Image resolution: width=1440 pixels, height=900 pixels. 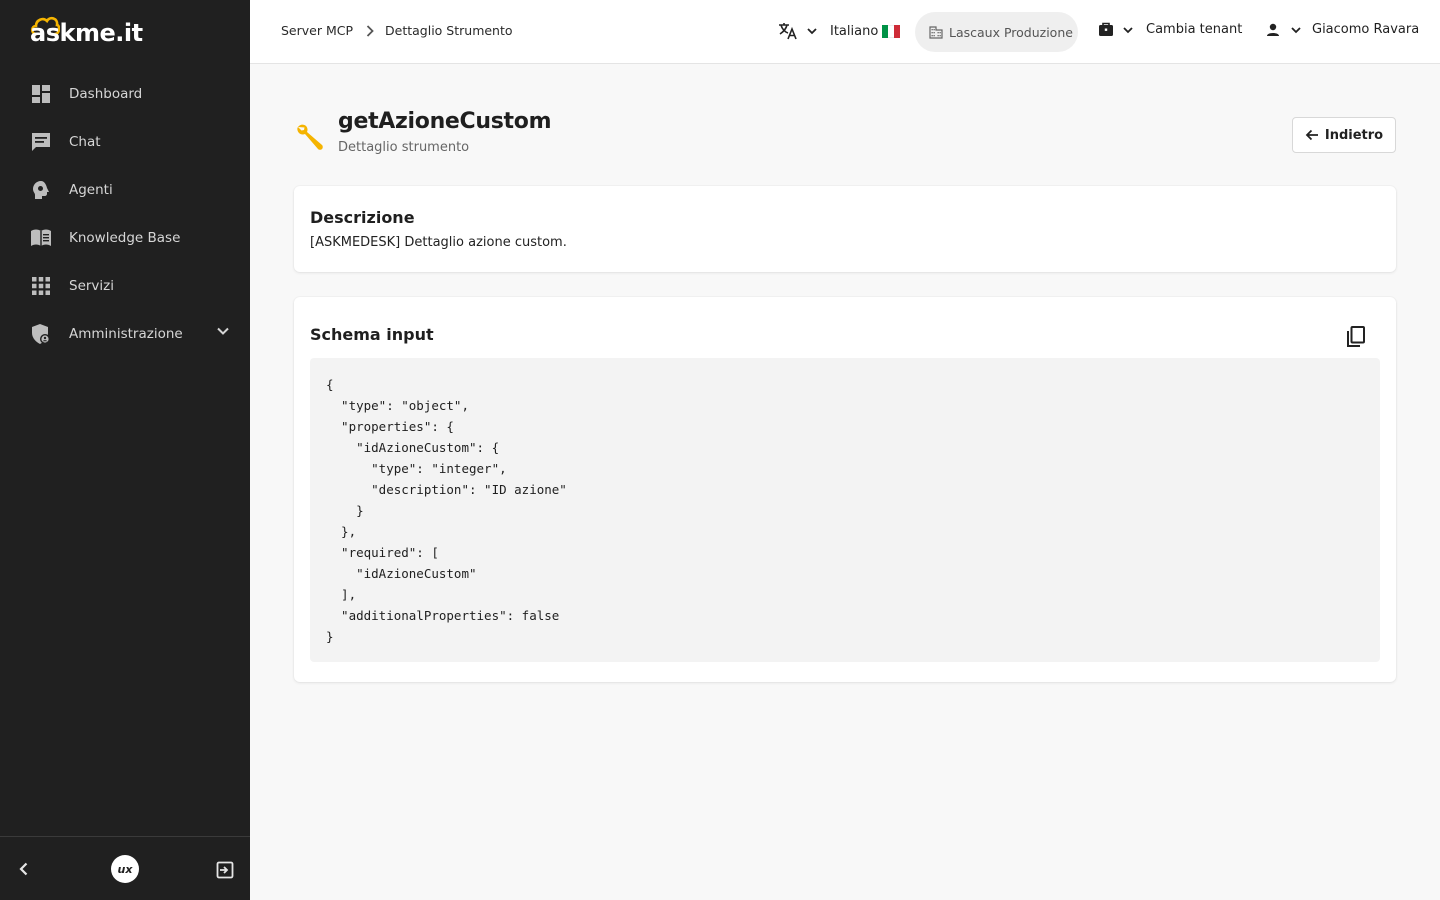 What do you see at coordinates (1356, 337) in the screenshot?
I see `copy-icon` at bounding box center [1356, 337].